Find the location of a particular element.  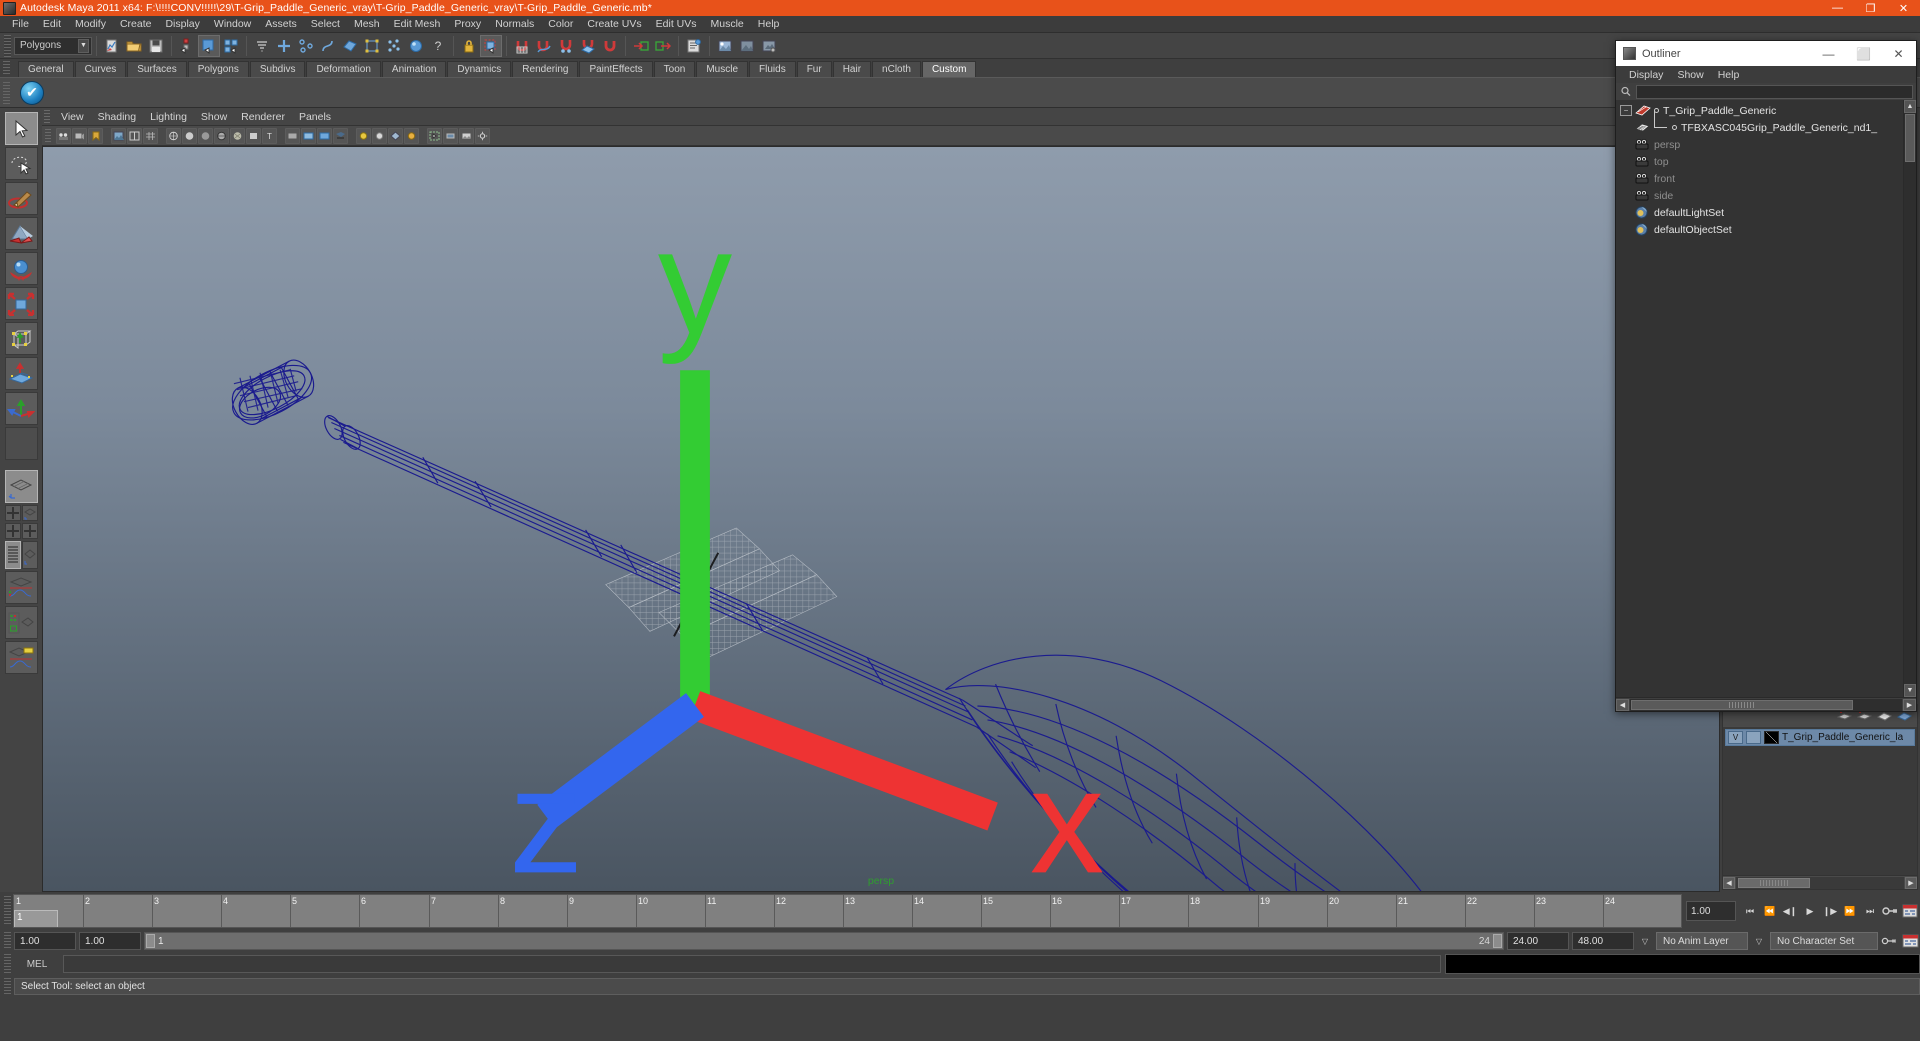

script-language-label: MEL is located at coordinates (37, 964).